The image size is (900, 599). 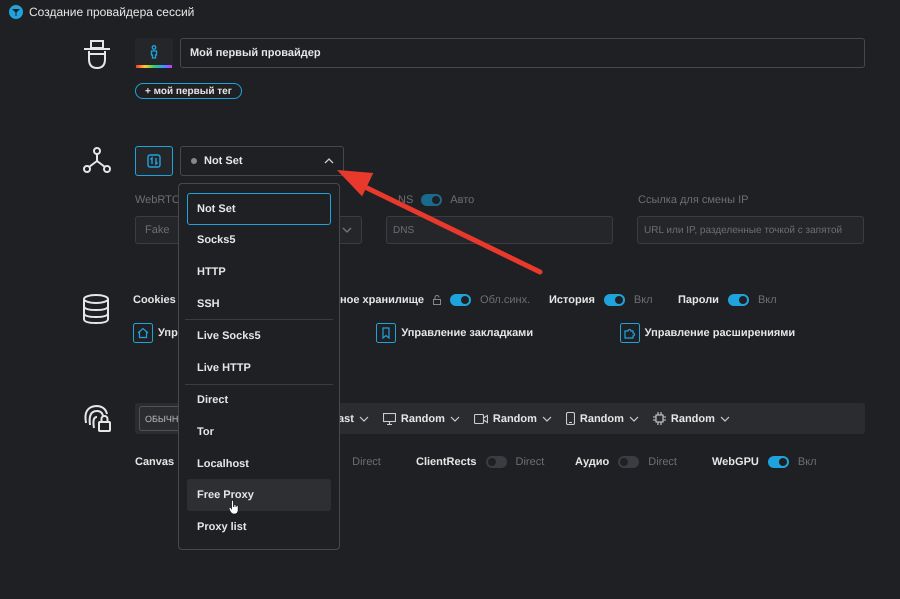 What do you see at coordinates (259, 209) in the screenshot?
I see `dropdown-option: Not Set` at bounding box center [259, 209].